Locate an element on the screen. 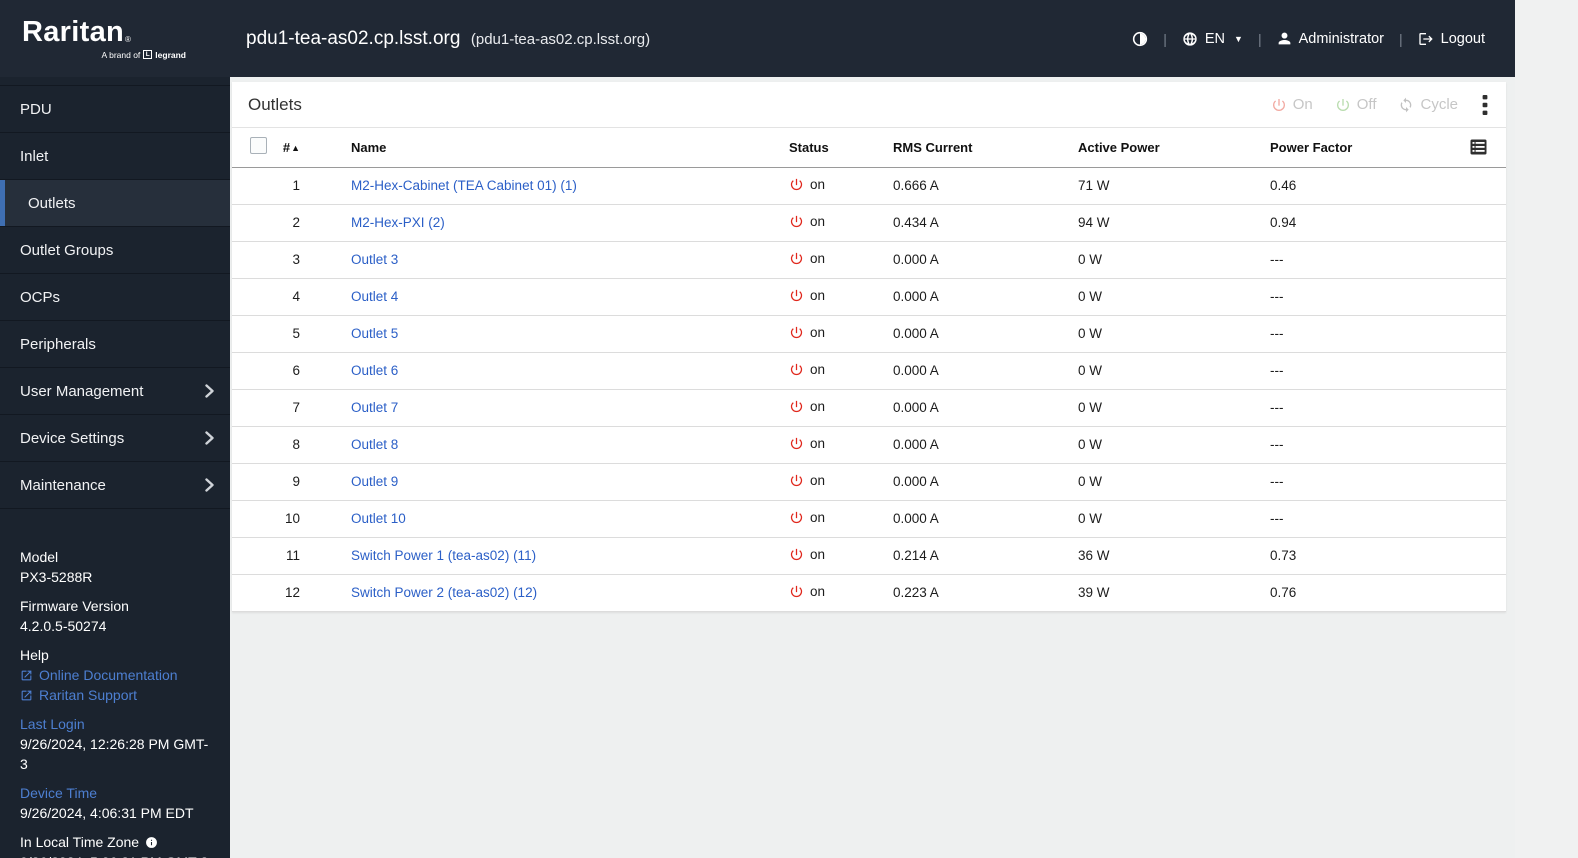 This screenshot has width=1578, height=858. outlet-number: 7 is located at coordinates (288, 408).